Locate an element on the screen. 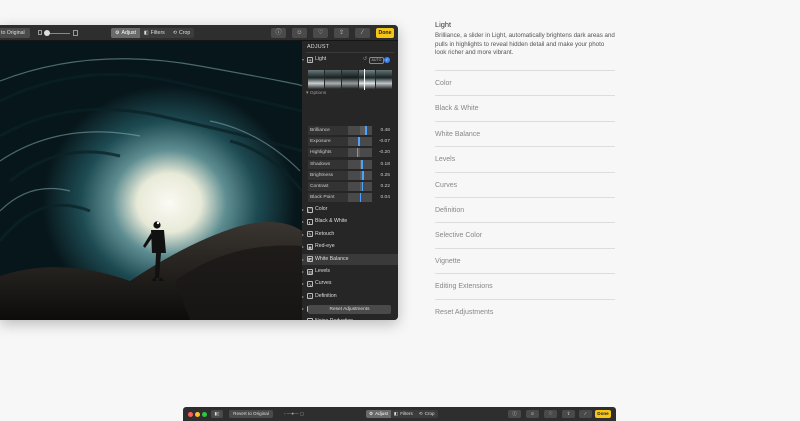 The height and width of the screenshot is (421, 800). tab-crop-2: ⟲ Crop is located at coordinates (427, 414).